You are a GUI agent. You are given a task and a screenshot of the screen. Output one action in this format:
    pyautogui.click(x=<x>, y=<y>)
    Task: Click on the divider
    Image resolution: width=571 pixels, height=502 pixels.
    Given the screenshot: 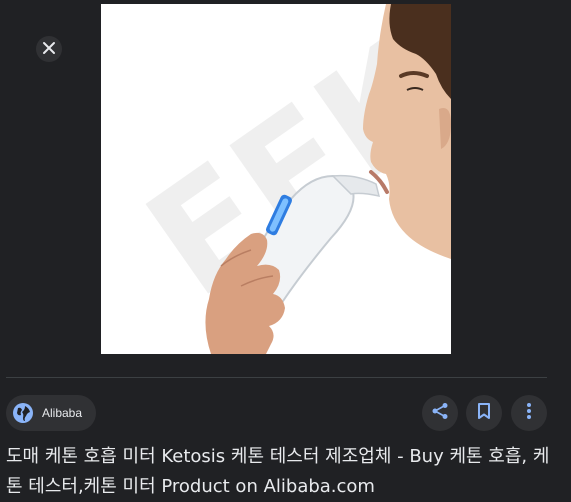 What is the action you would take?
    pyautogui.click(x=276, y=377)
    